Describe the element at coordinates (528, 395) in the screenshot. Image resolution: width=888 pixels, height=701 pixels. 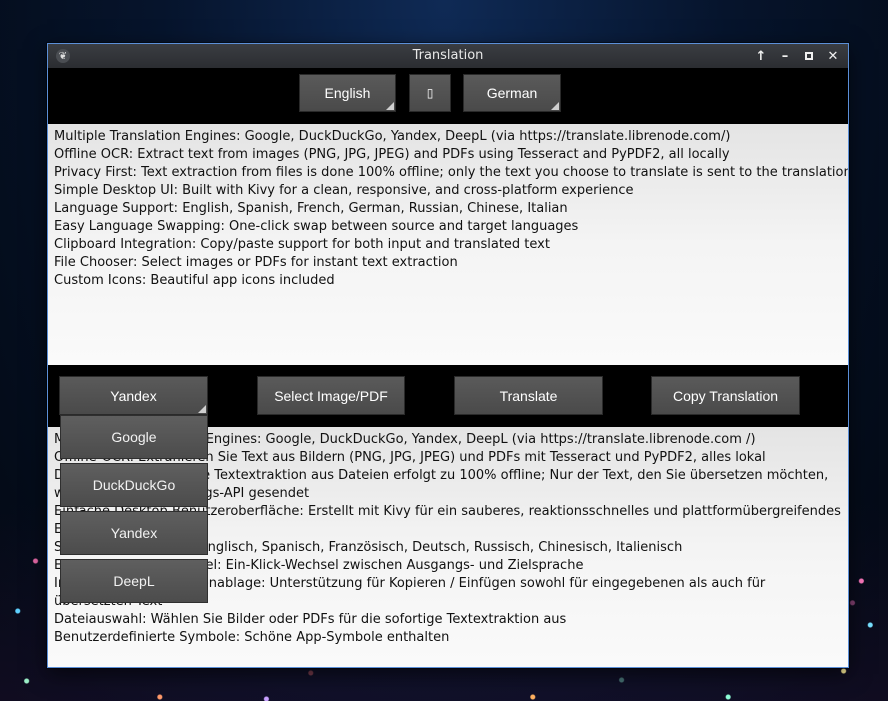
I see `translate-button: Translate` at that location.